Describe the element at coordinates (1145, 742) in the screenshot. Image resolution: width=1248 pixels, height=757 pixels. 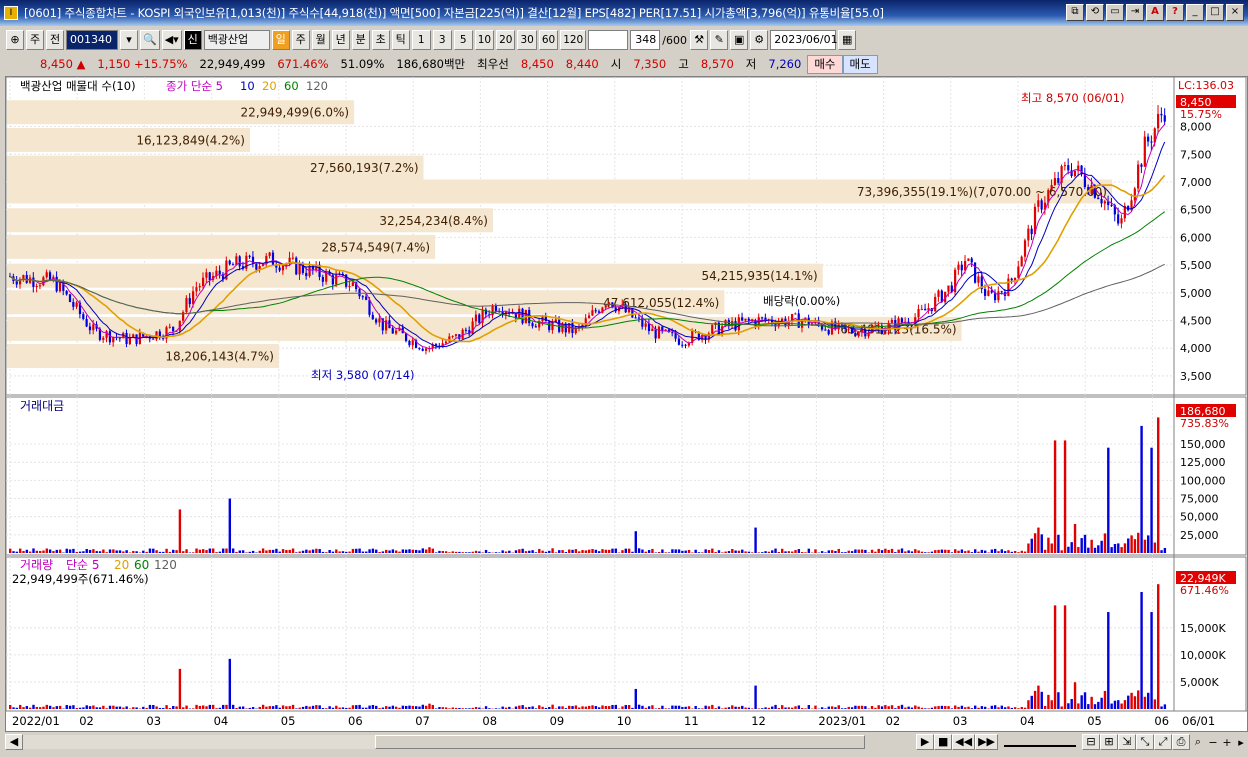
I see `measure-icon: ⤡` at that location.